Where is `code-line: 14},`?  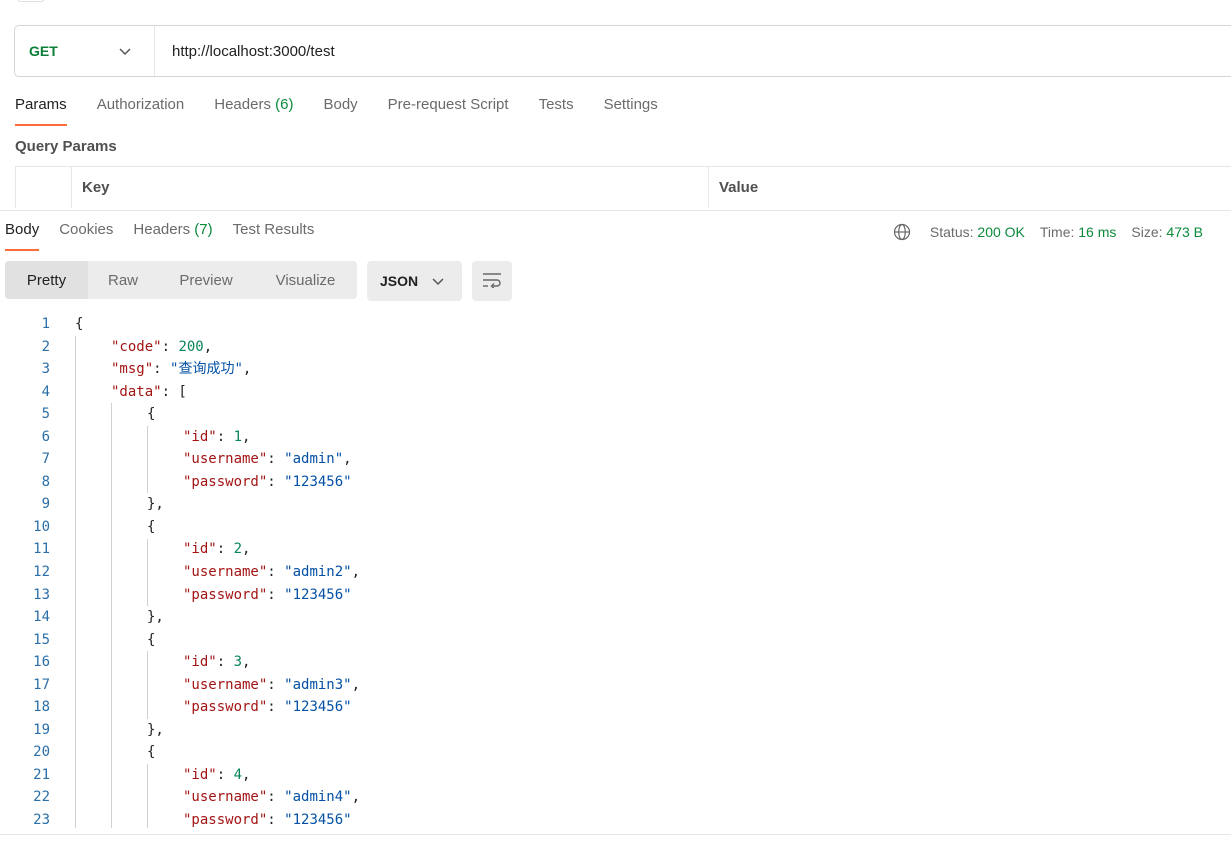 code-line: 14}, is located at coordinates (615, 617).